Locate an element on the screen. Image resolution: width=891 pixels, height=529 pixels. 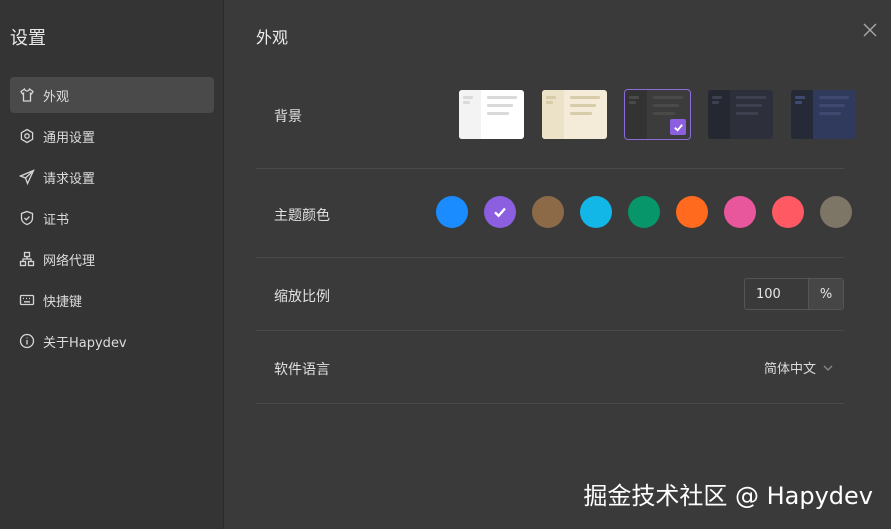
sidebar-item-proxy: 网络代理 is located at coordinates (112, 259).